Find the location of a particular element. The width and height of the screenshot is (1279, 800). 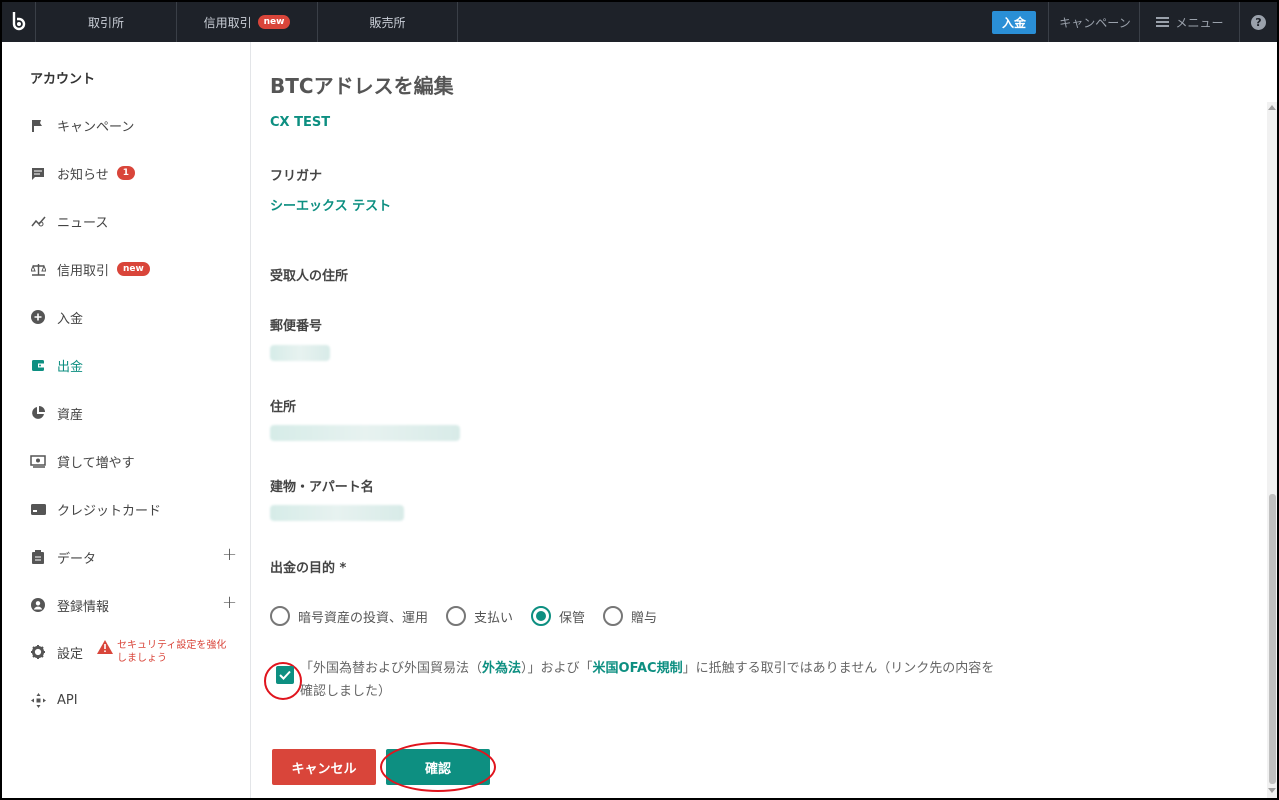

purpose-option-gift: 贈与 is located at coordinates (630, 616).